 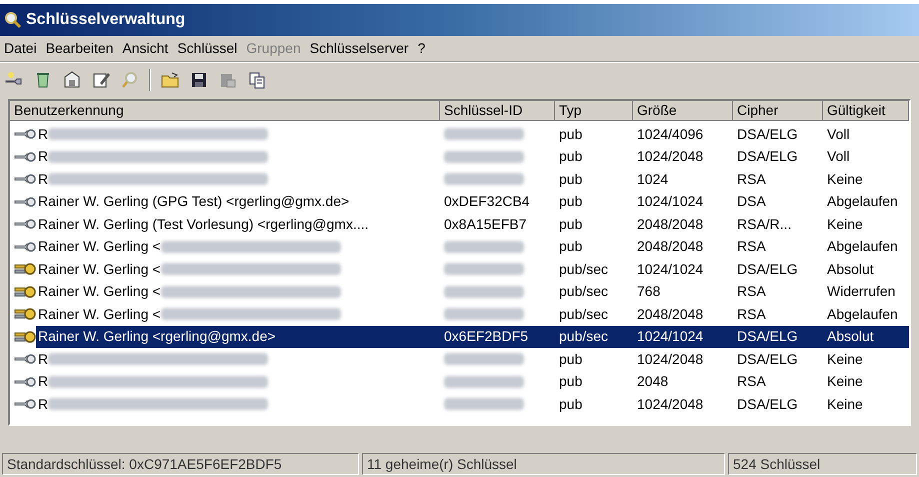 What do you see at coordinates (225, 111) in the screenshot?
I see `column-header: Benutzerkennung` at bounding box center [225, 111].